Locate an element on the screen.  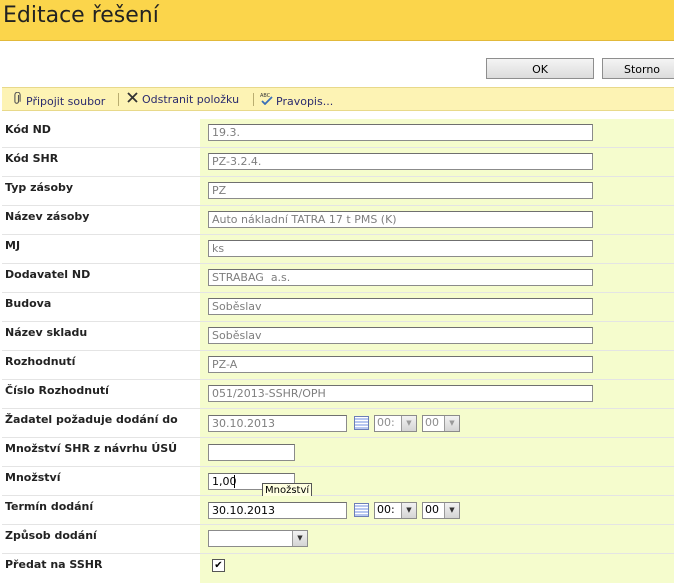
svg-text: ABC is located at coordinates (265, 96).